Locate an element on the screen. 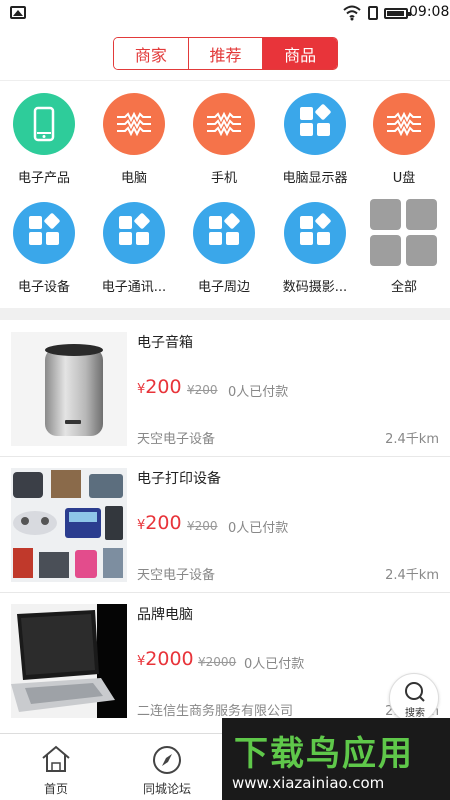  category-computer: 电脑 is located at coordinates (134, 139).